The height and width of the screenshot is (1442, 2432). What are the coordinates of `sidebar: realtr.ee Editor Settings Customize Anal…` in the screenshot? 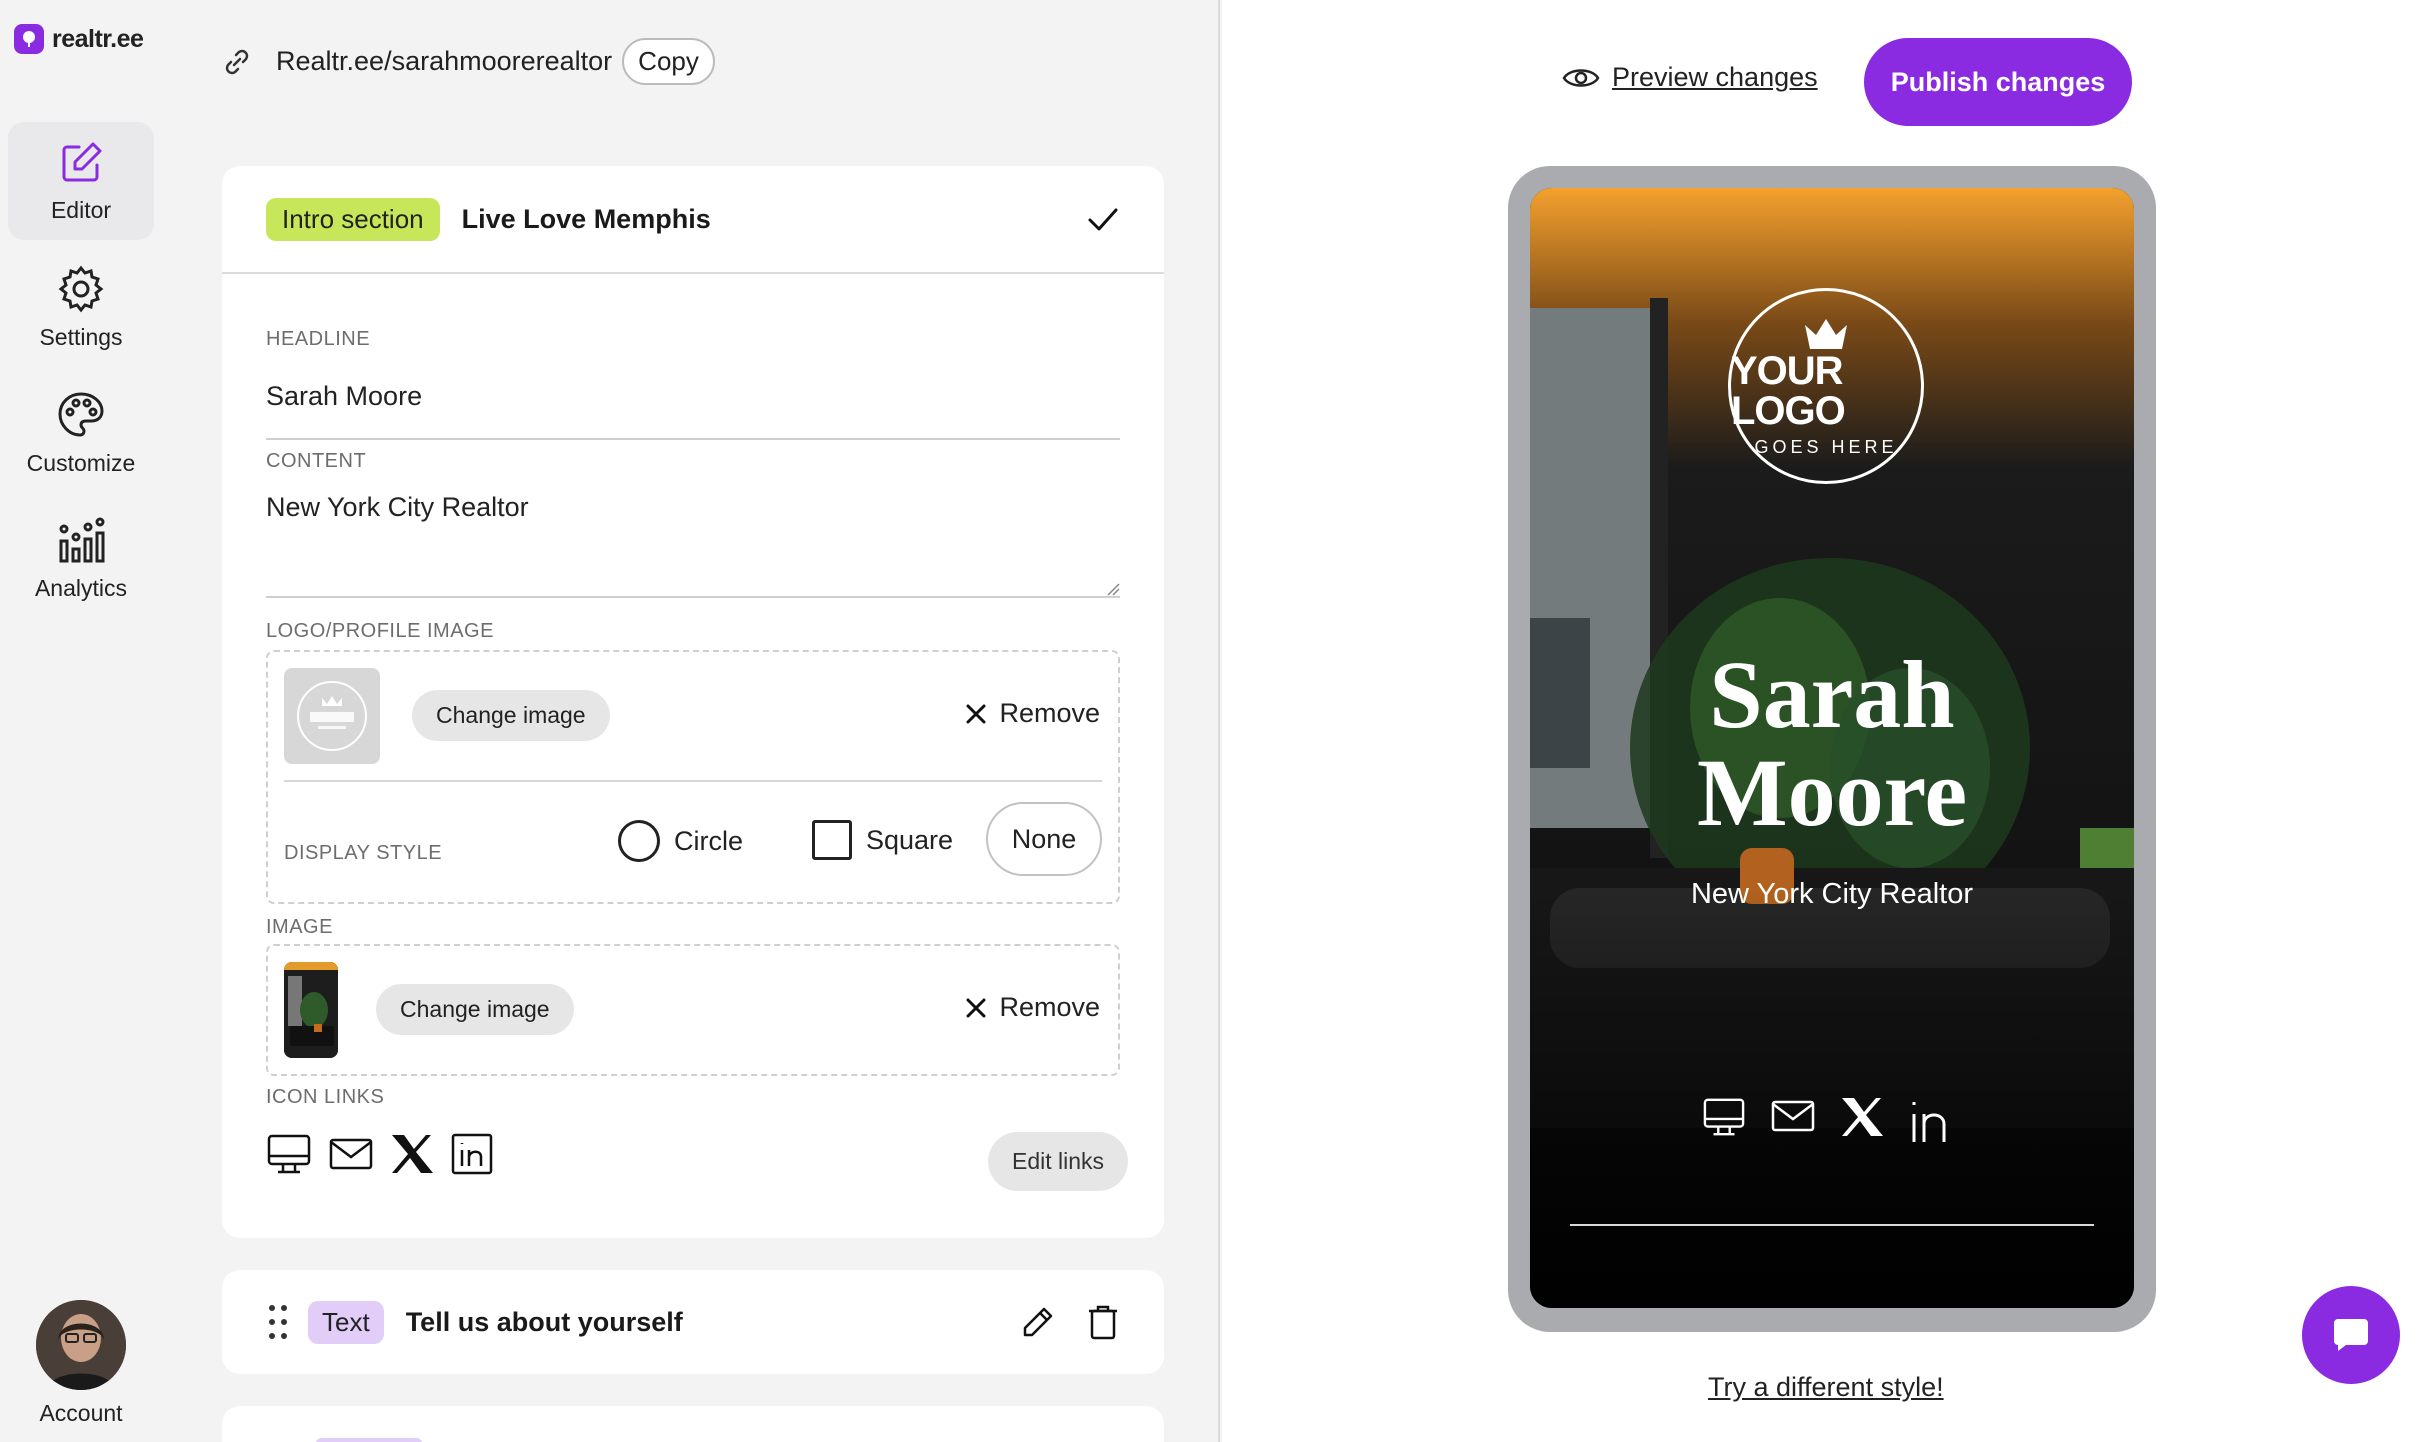 It's located at (81, 721).